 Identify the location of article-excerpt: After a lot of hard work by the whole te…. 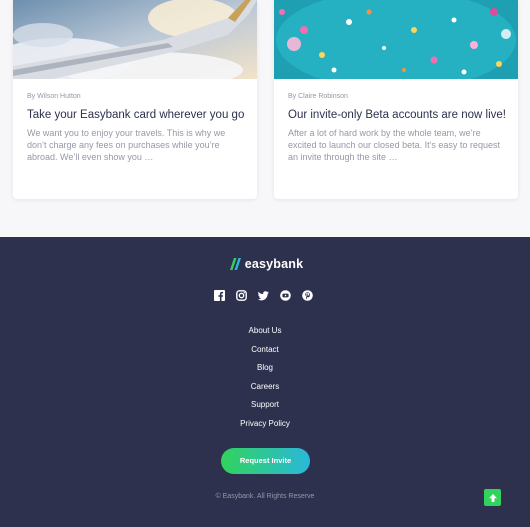
(394, 144).